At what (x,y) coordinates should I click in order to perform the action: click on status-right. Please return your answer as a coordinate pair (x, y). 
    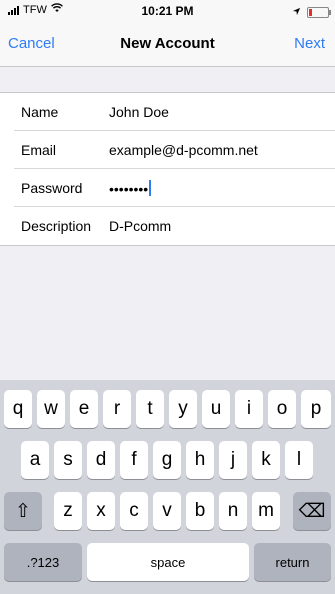
    Looking at the image, I should click on (311, 12).